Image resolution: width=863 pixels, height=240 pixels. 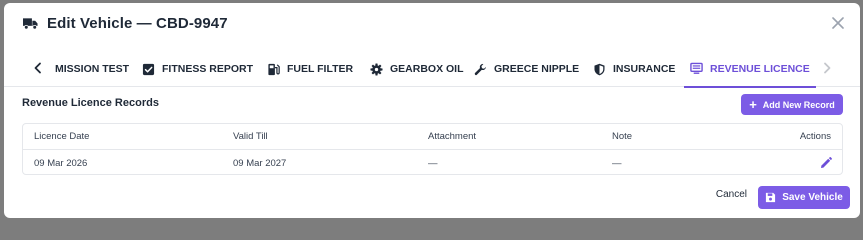 I want to click on tab-label: GEARBOX OIL, so click(x=427, y=69).